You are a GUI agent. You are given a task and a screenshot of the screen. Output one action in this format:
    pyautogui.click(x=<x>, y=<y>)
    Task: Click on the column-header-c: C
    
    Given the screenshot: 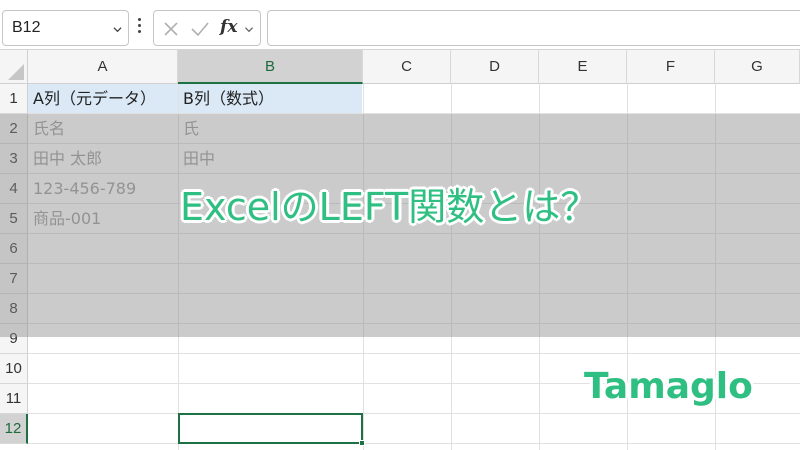 What is the action you would take?
    pyautogui.click(x=407, y=67)
    